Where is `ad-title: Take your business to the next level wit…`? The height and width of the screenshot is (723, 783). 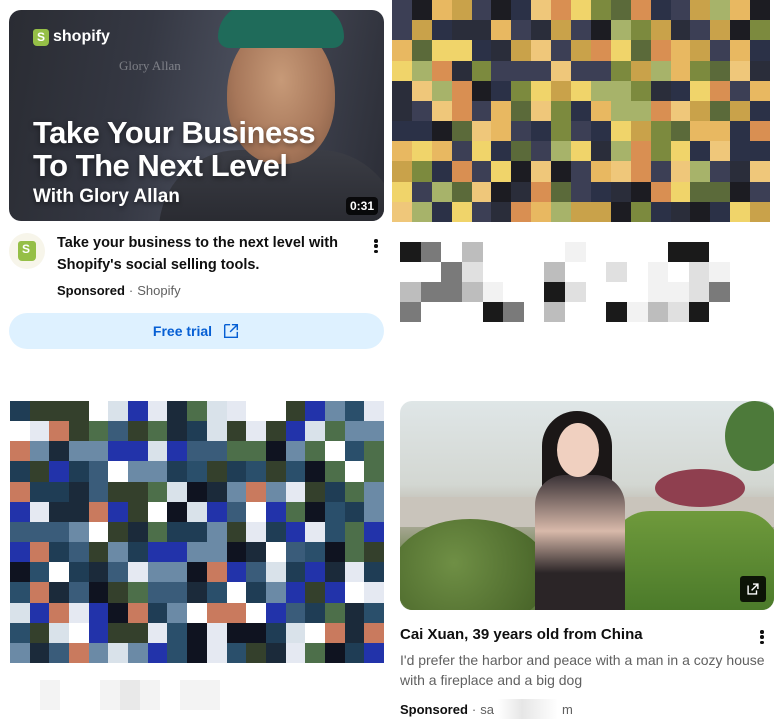 ad-title: Take your business to the next level wit… is located at coordinates (207, 254).